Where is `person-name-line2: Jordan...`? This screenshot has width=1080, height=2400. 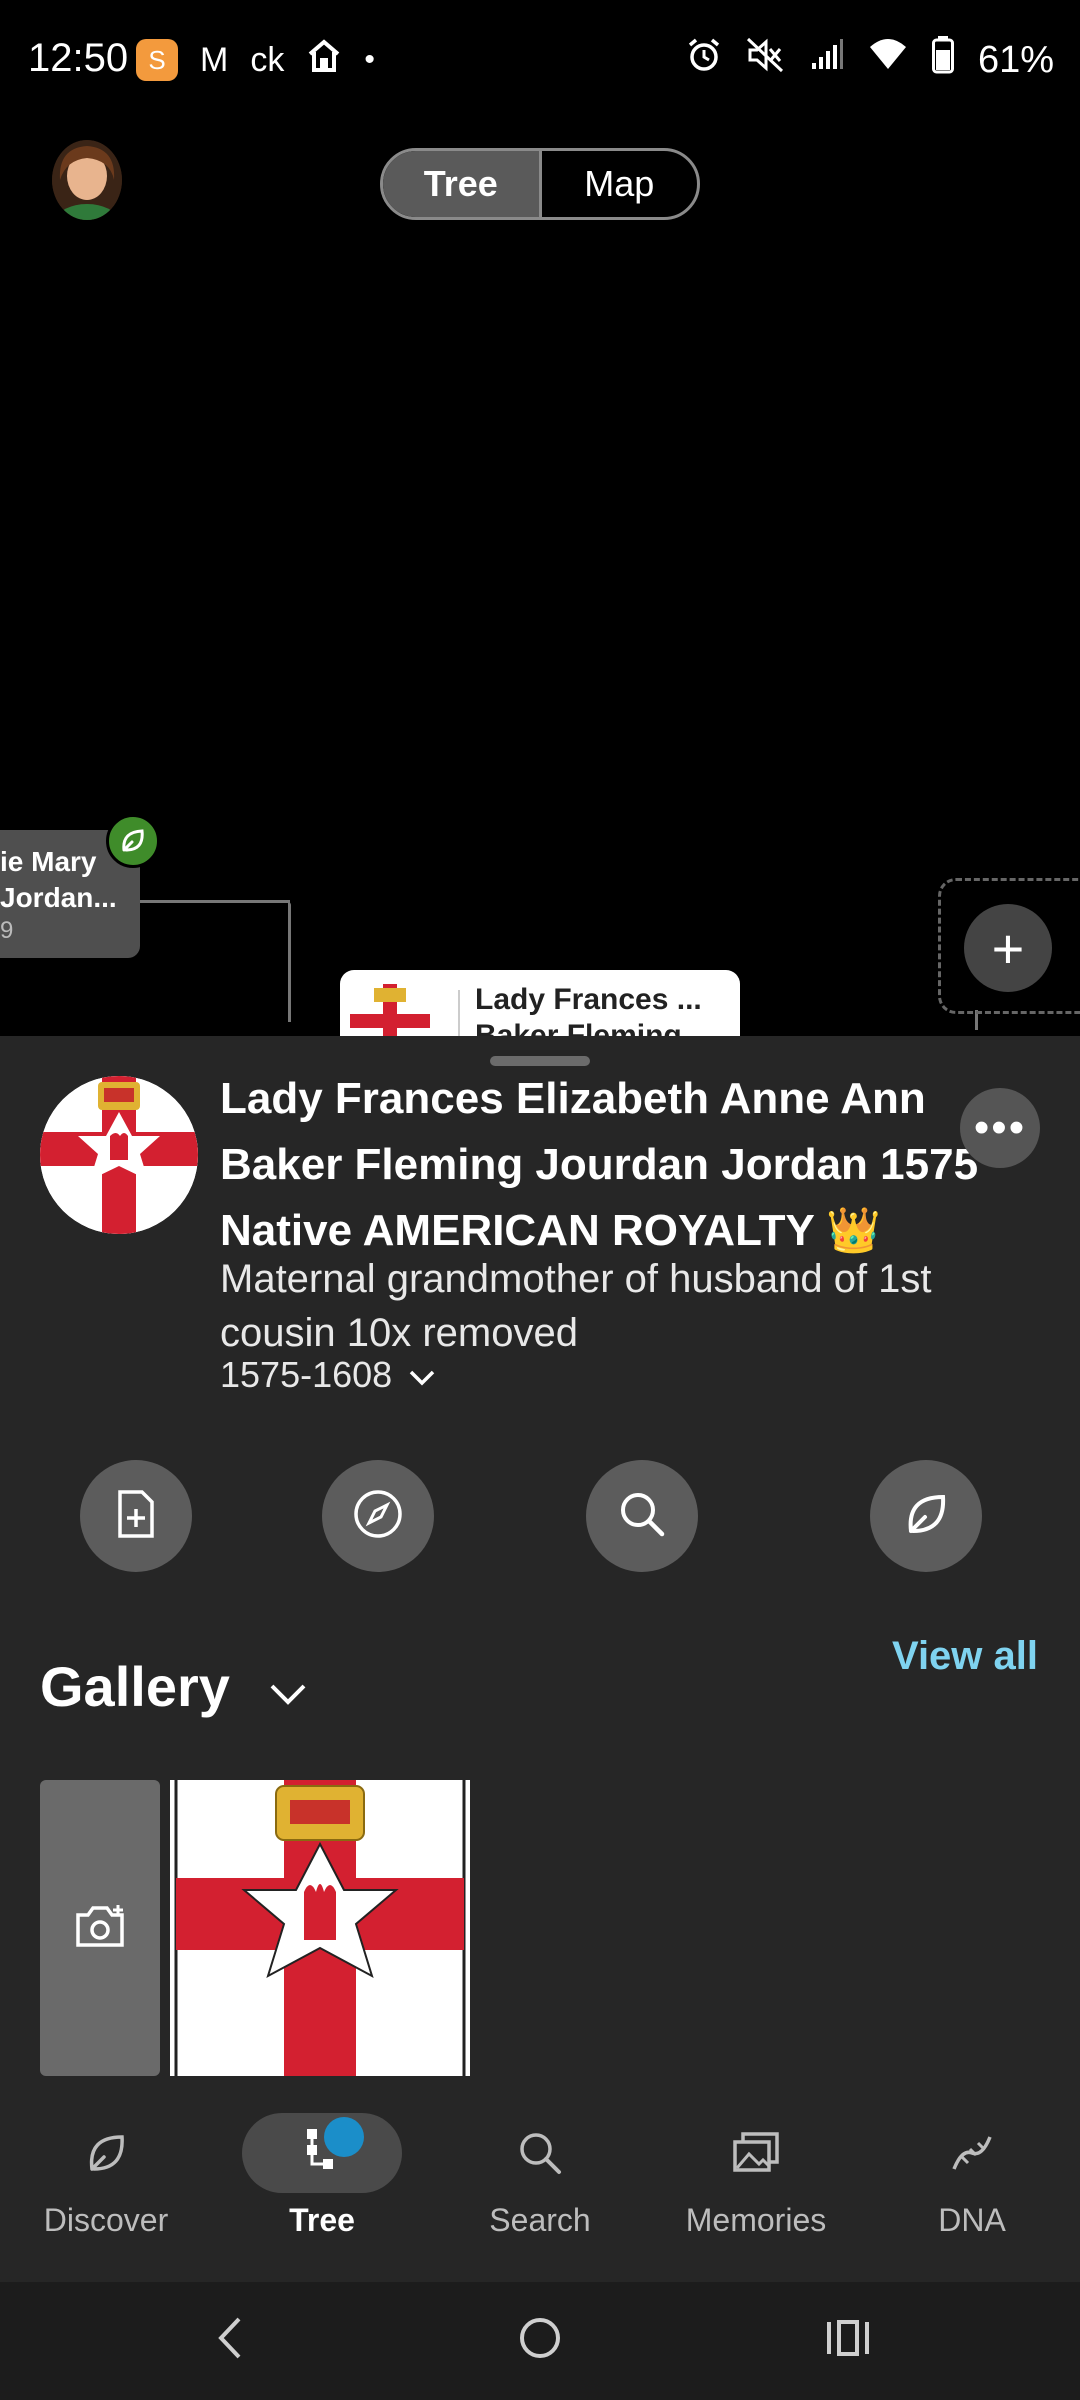 person-name-line2: Jordan... is located at coordinates (58, 897).